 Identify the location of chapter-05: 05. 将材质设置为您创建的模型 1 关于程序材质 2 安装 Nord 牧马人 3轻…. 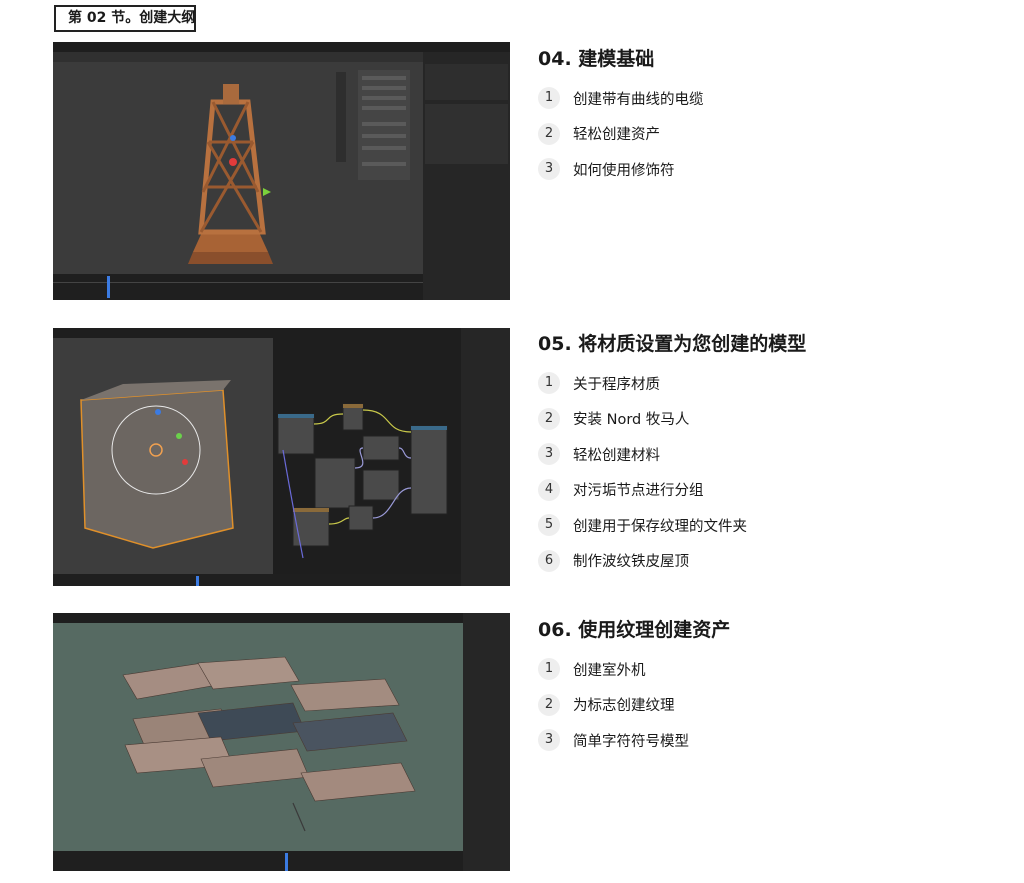
(768, 457).